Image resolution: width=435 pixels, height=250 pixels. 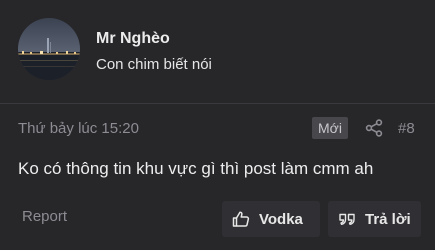 I want to click on reply-button: Trả lời, so click(x=374, y=219).